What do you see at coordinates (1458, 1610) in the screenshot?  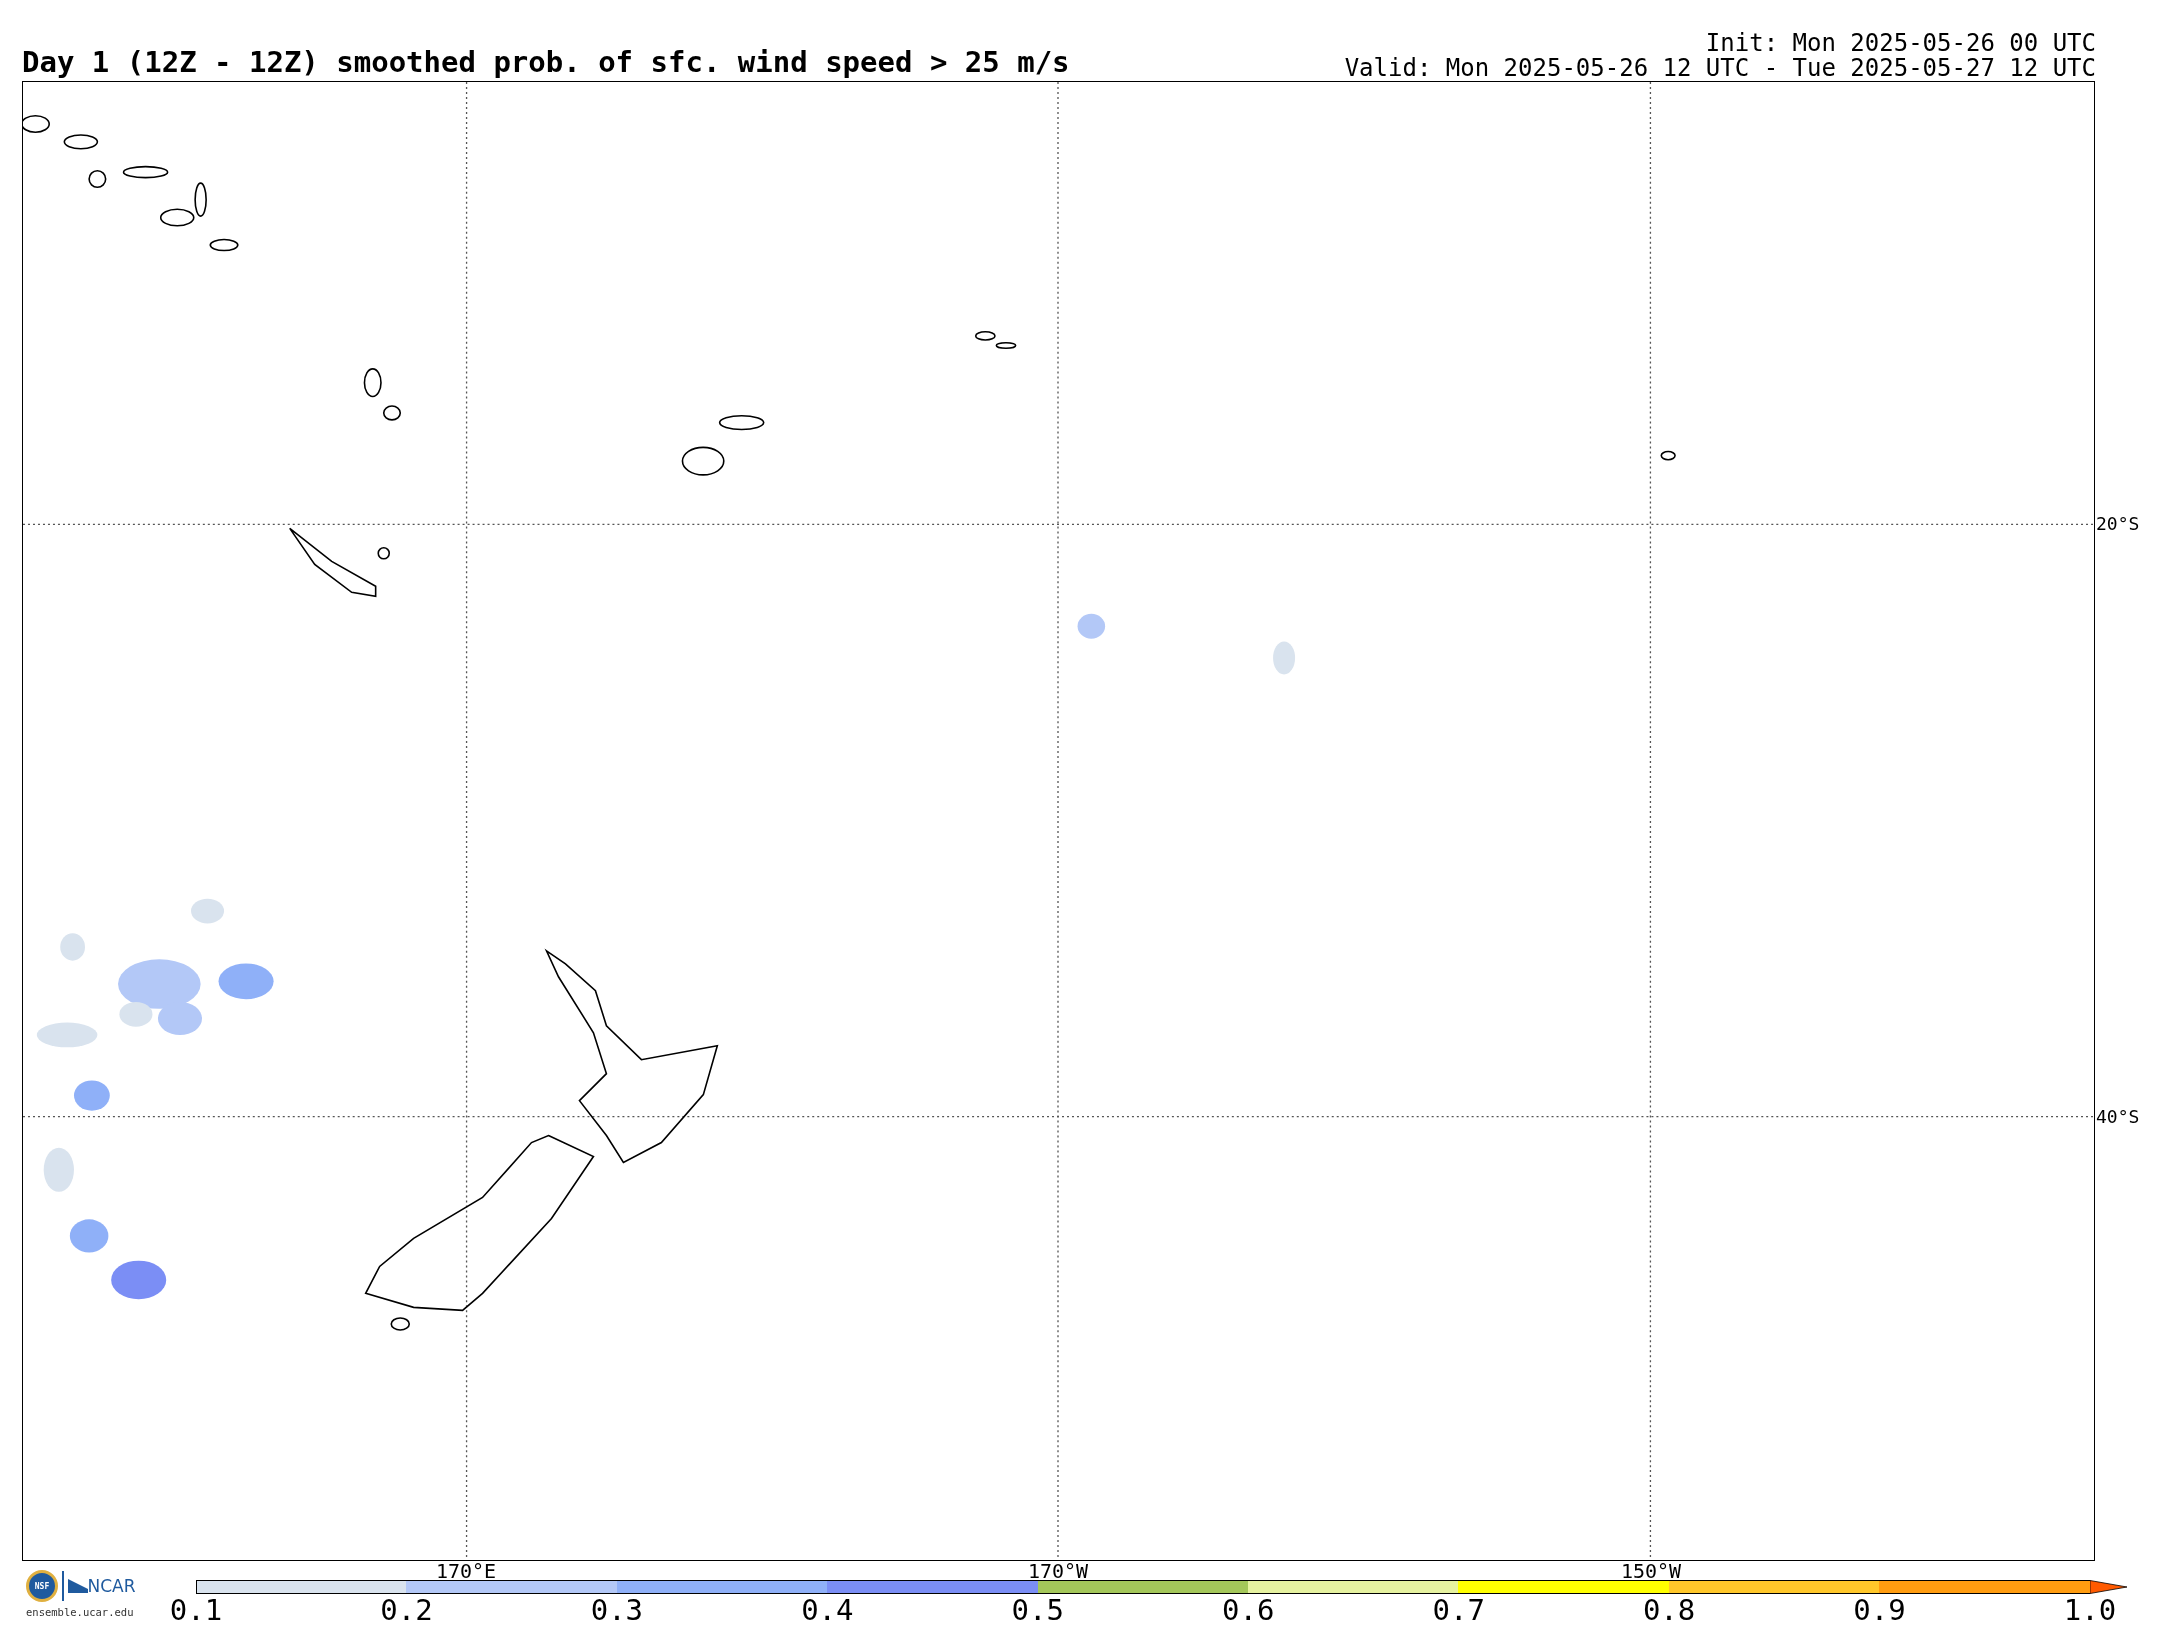 I see `colorbar-tick-label: 0.7` at bounding box center [1458, 1610].